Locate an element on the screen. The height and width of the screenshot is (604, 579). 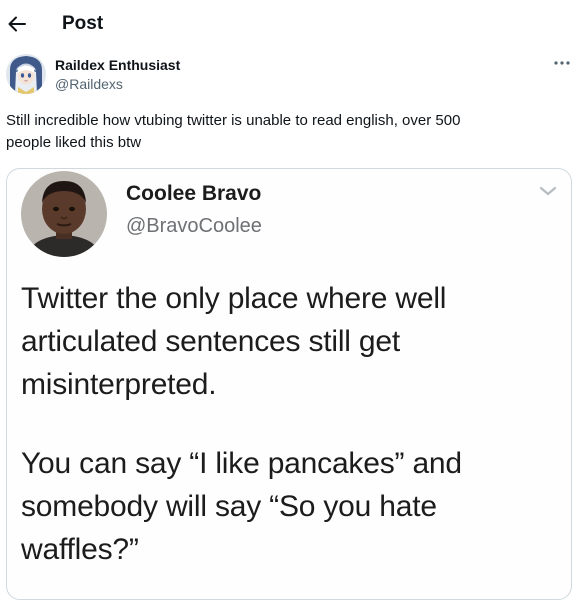
author-name: Raildex Enthusiast is located at coordinates (117, 65).